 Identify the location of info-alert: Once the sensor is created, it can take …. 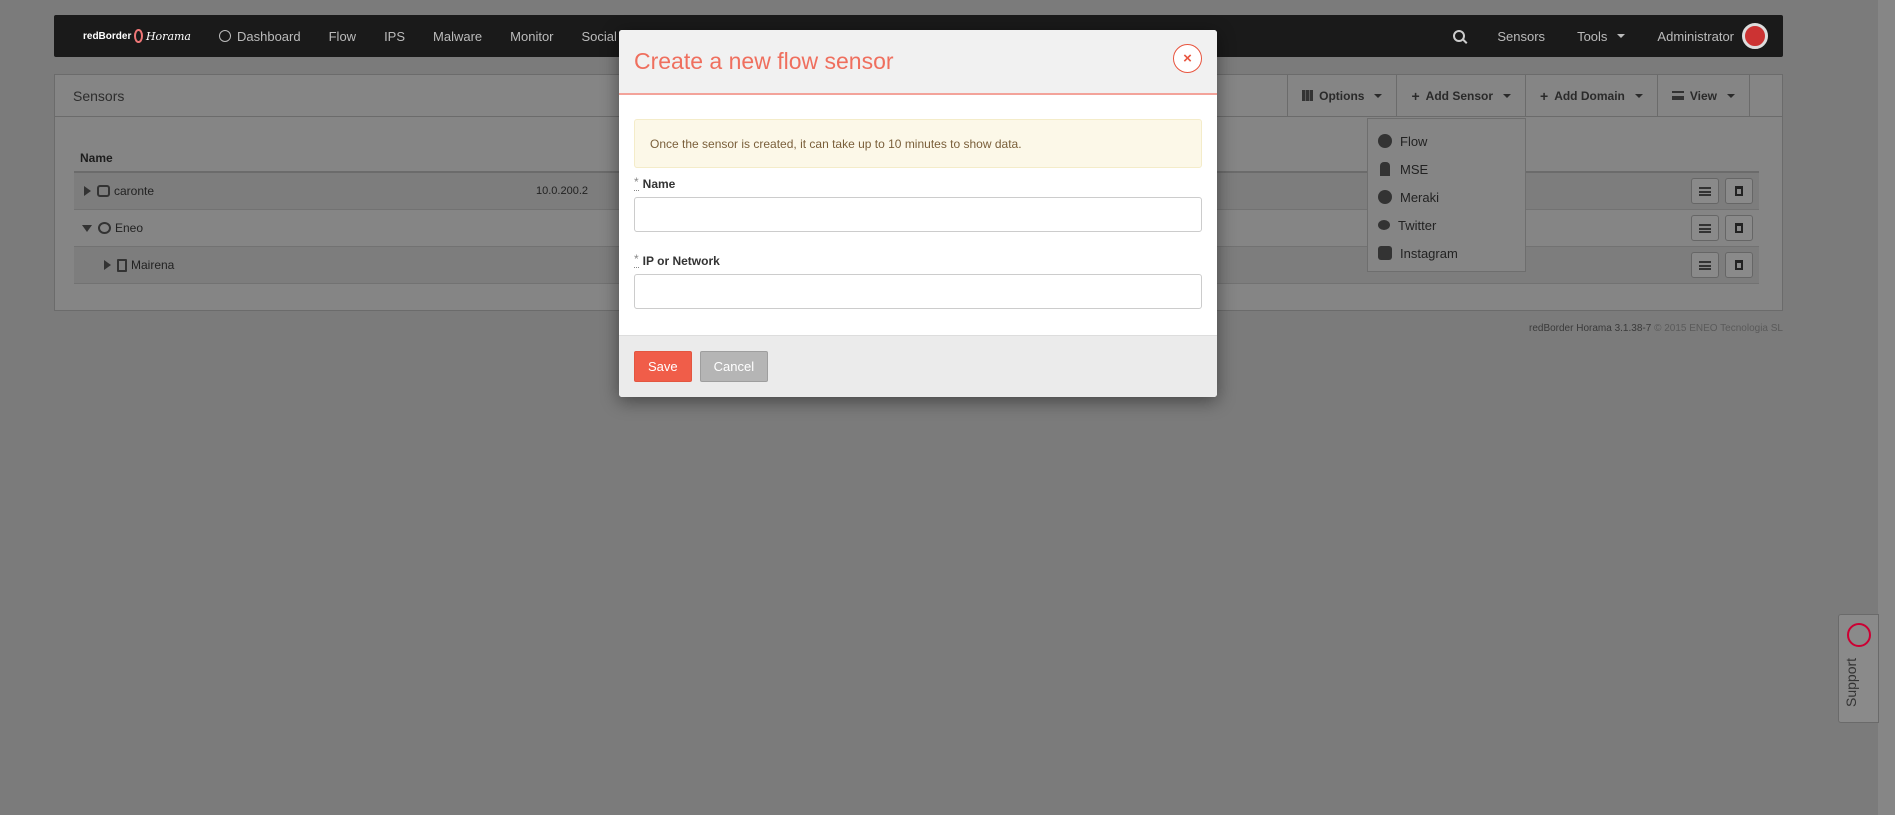
(918, 143).